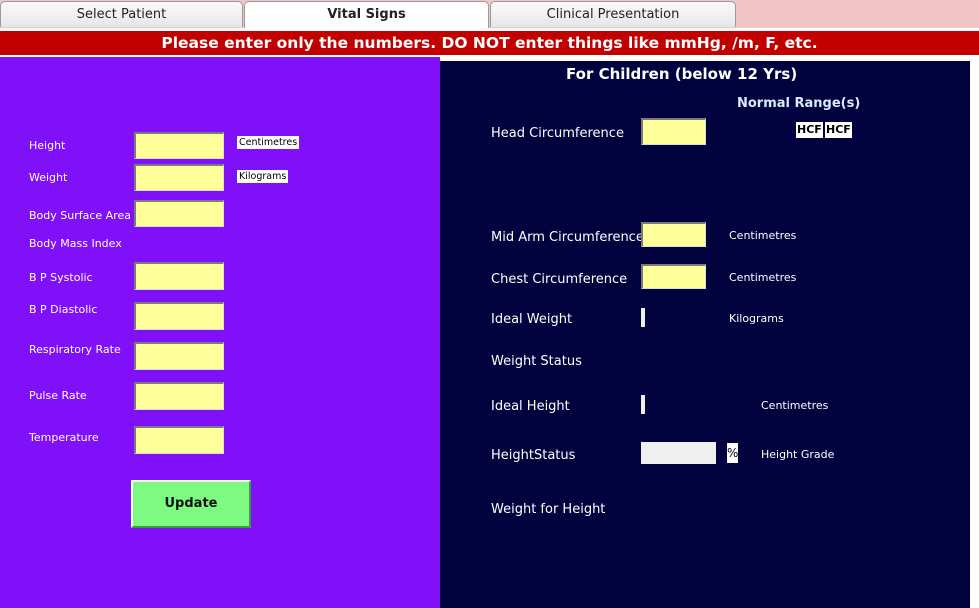  What do you see at coordinates (809, 130) in the screenshot?
I see `hcf-range-1: HCF` at bounding box center [809, 130].